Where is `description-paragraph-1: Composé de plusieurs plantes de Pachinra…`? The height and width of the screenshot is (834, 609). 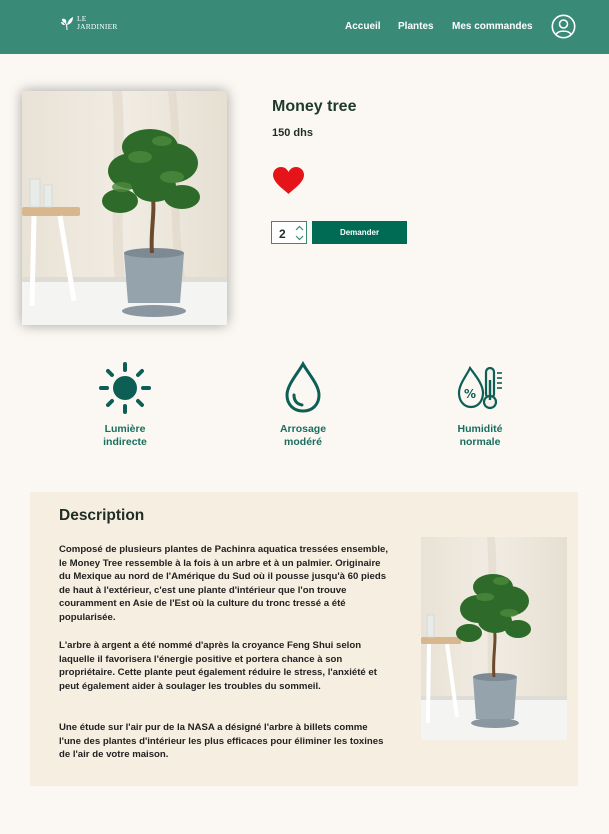 description-paragraph-1: Composé de plusieurs plantes de Pachinra… is located at coordinates (223, 583).